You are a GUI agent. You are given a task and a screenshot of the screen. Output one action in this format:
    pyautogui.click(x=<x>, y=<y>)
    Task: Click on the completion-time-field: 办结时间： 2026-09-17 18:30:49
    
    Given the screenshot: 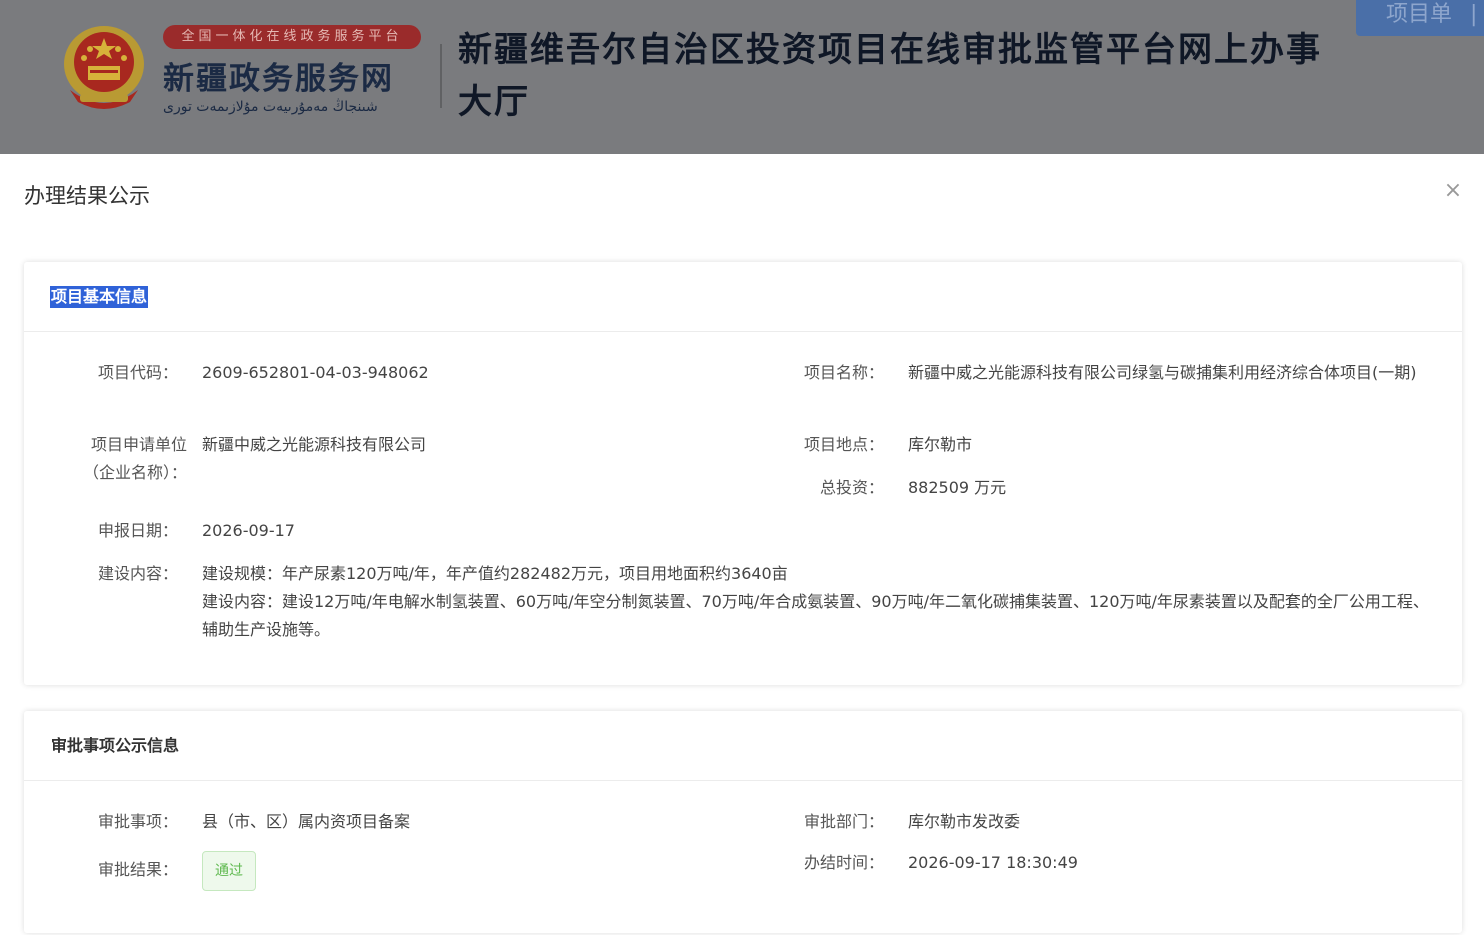 What is the action you would take?
    pyautogui.click(x=1085, y=864)
    